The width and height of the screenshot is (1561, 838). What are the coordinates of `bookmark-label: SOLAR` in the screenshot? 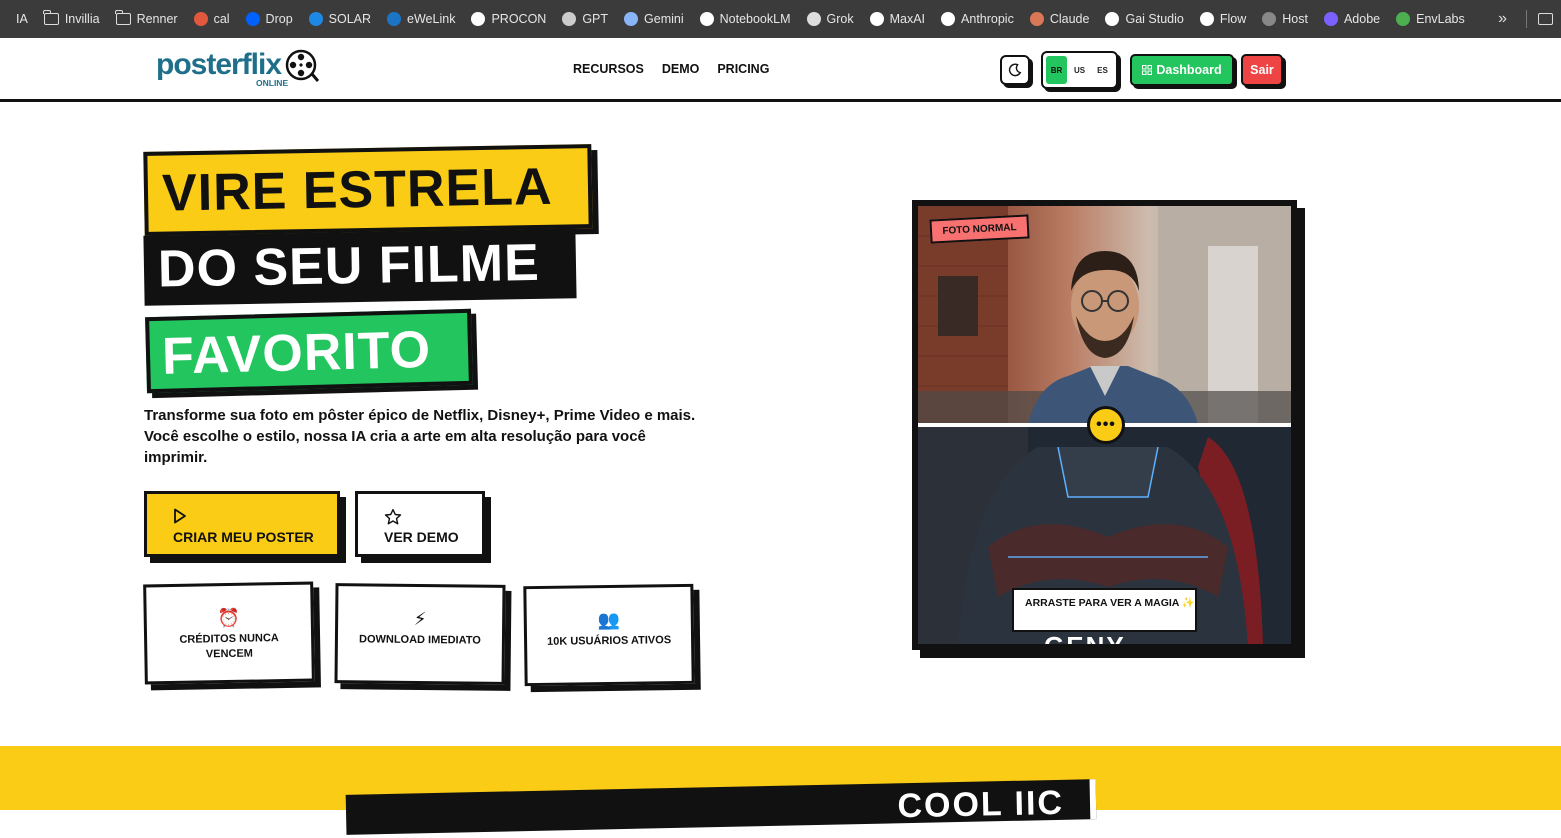 It's located at (350, 19).